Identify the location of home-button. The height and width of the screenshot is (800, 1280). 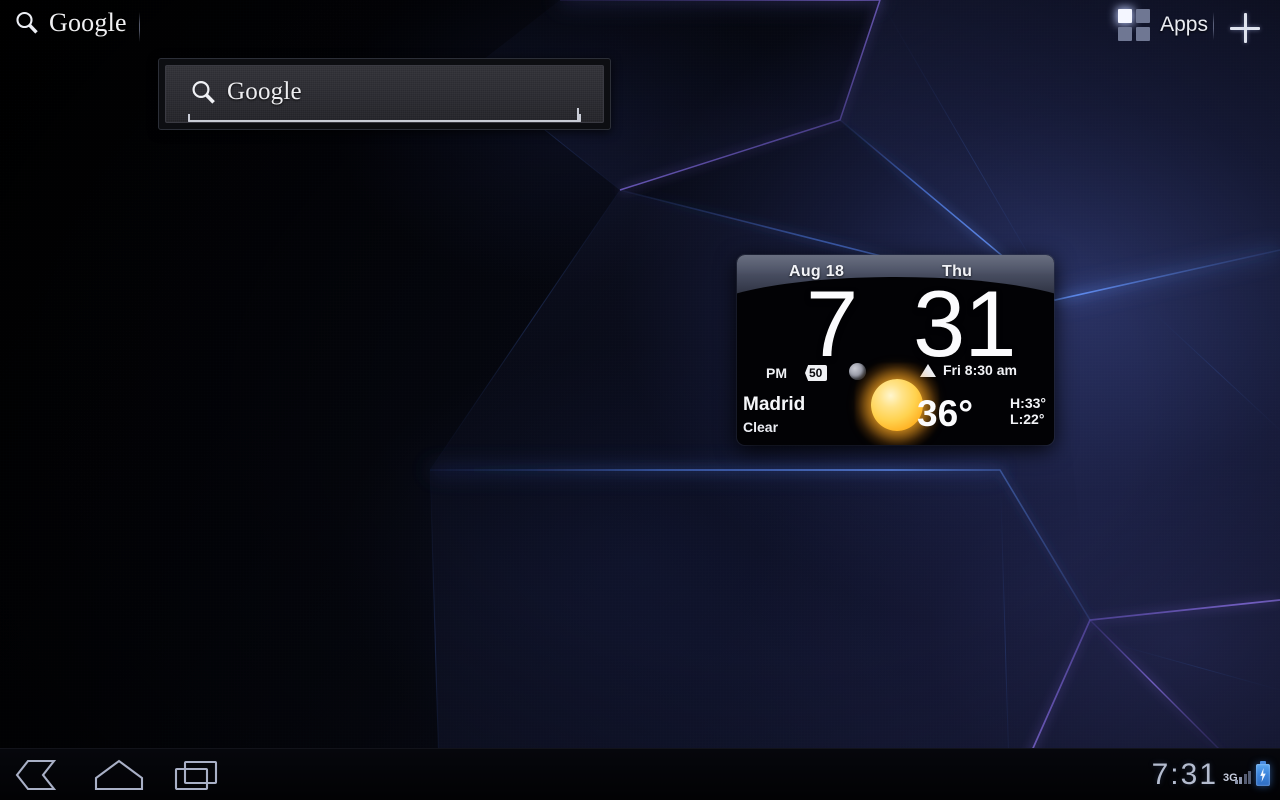
(119, 775).